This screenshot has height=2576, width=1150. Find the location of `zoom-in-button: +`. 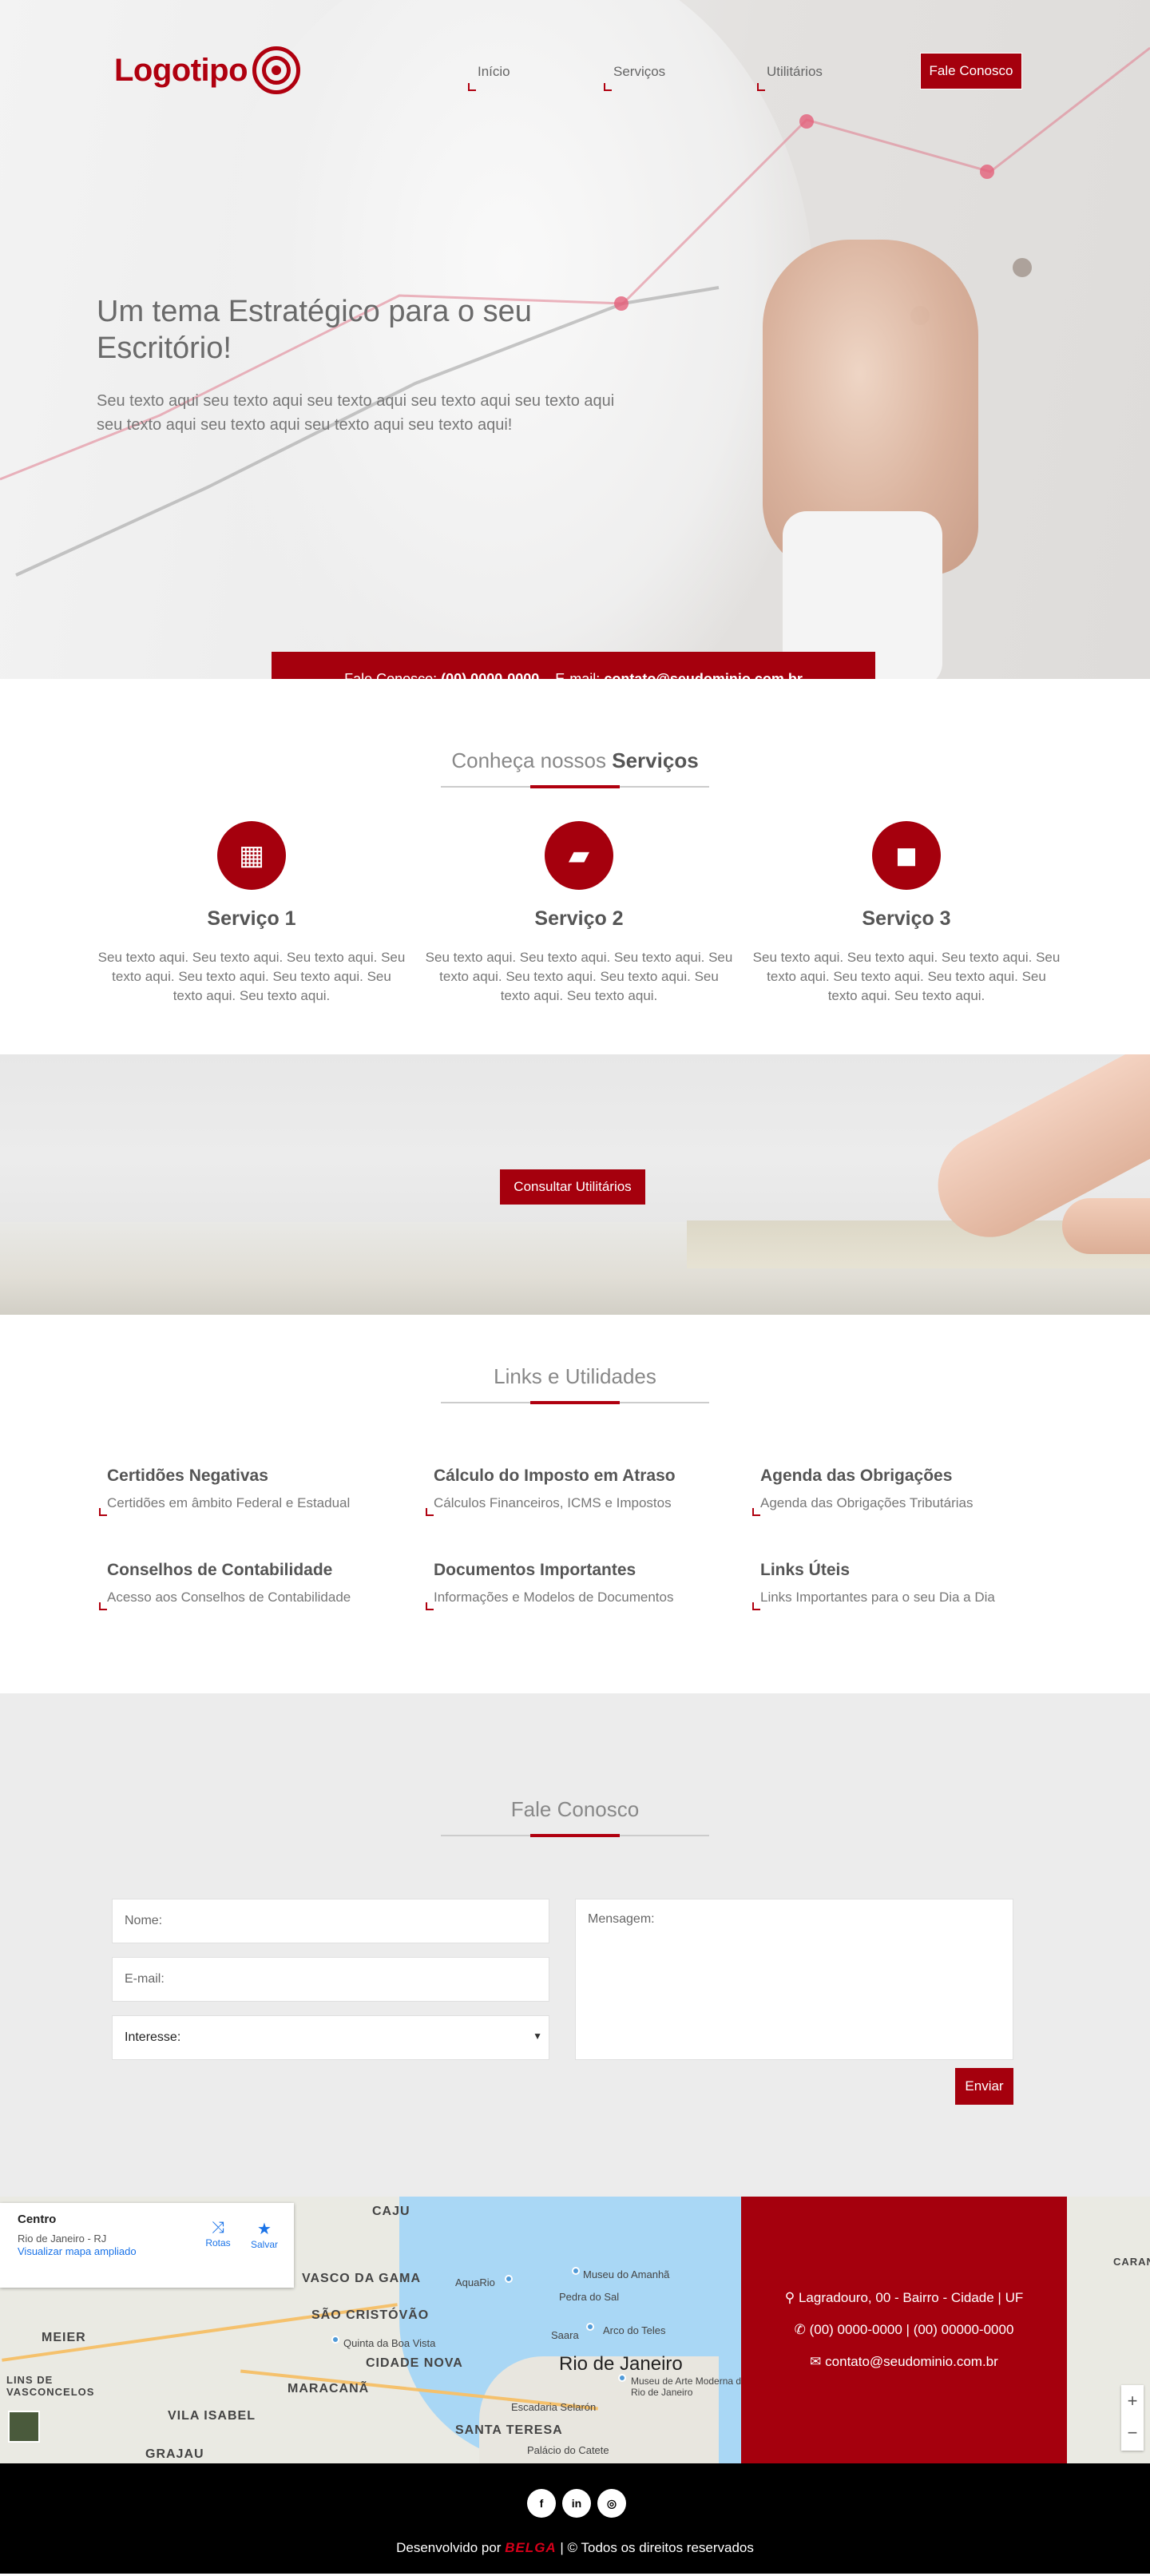

zoom-in-button: + is located at coordinates (1133, 2401).